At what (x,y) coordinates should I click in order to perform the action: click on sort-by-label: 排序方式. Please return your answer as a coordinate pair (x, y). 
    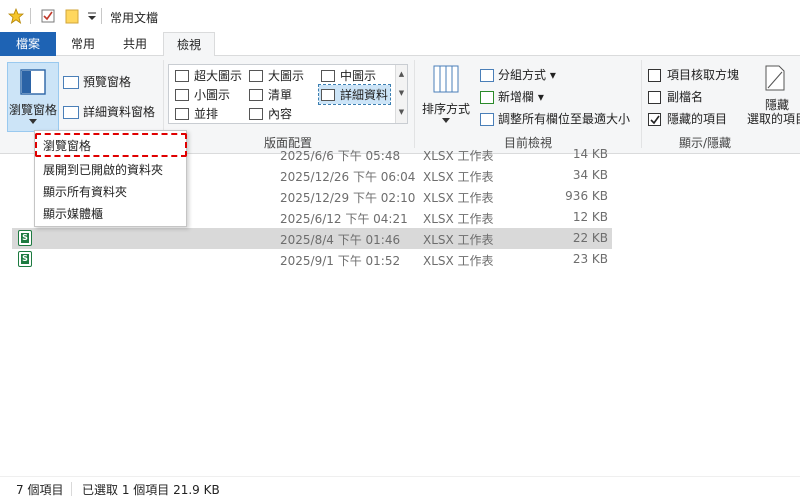
    Looking at the image, I should click on (445, 109).